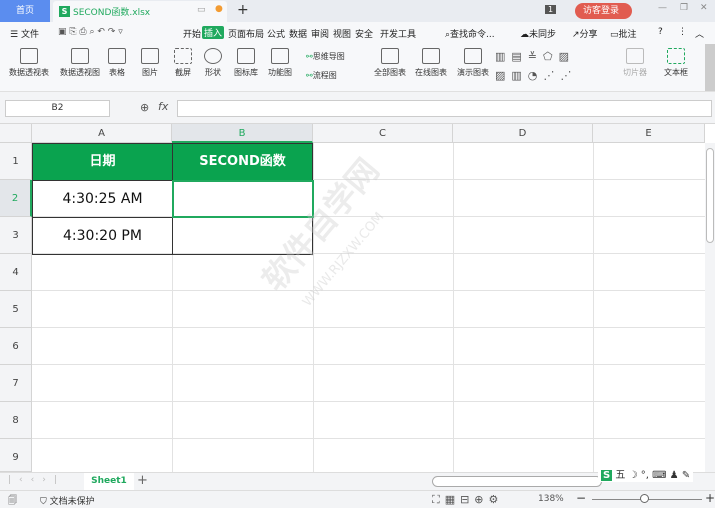 This screenshot has width=715, height=509. Describe the element at coordinates (57, 108) in the screenshot. I see `name-box: B2` at that location.